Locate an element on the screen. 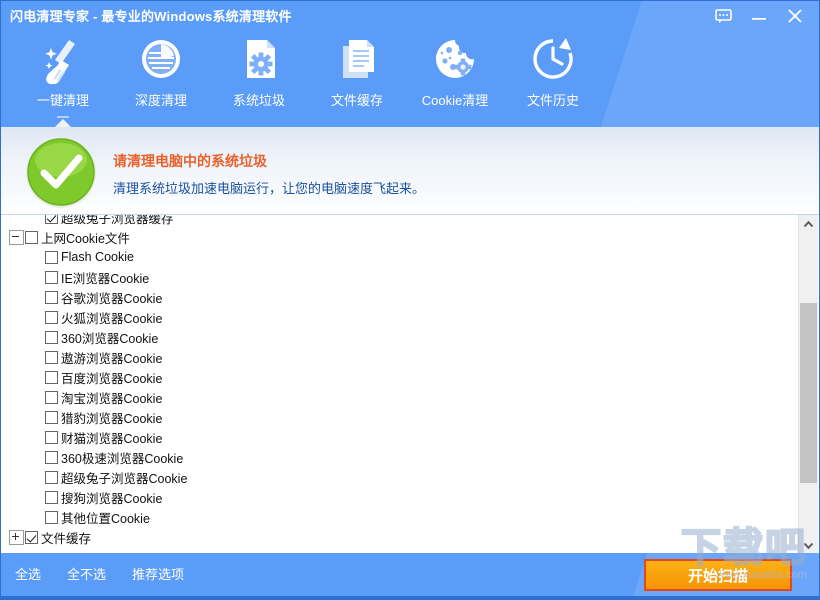 The width and height of the screenshot is (820, 600). list-item: 超级兔子浏览器缓存 is located at coordinates (399, 221).